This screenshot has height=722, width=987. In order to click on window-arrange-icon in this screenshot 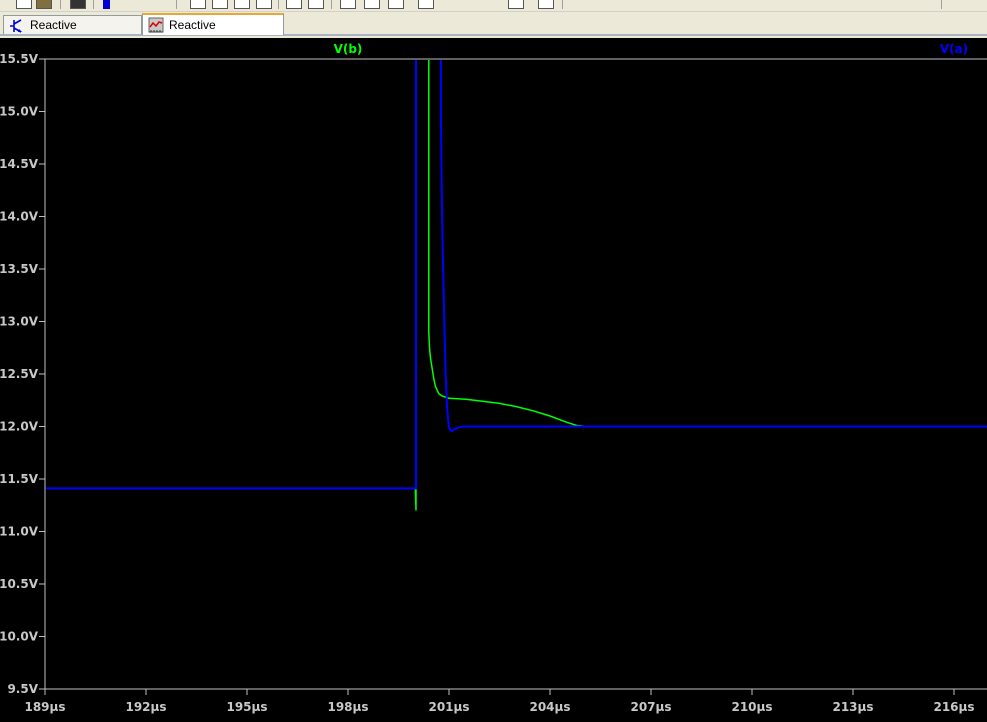, I will do `click(396, 4)`.